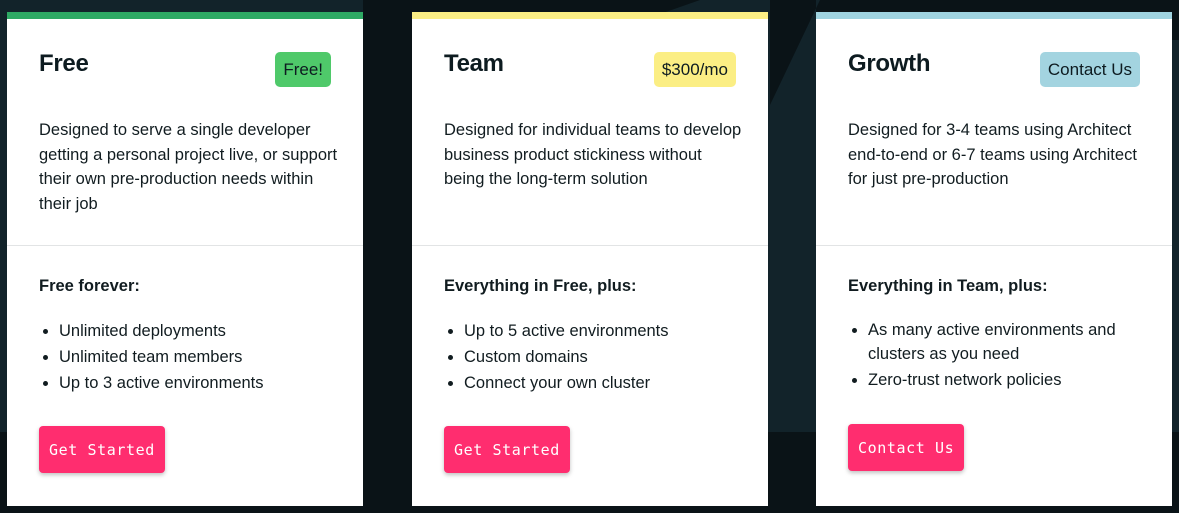  I want to click on feature-item: Unlimited deployments, so click(201, 331).